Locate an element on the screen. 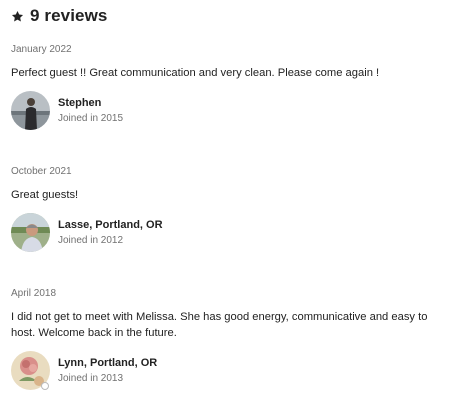  review-date: January 2022 is located at coordinates (41, 49).